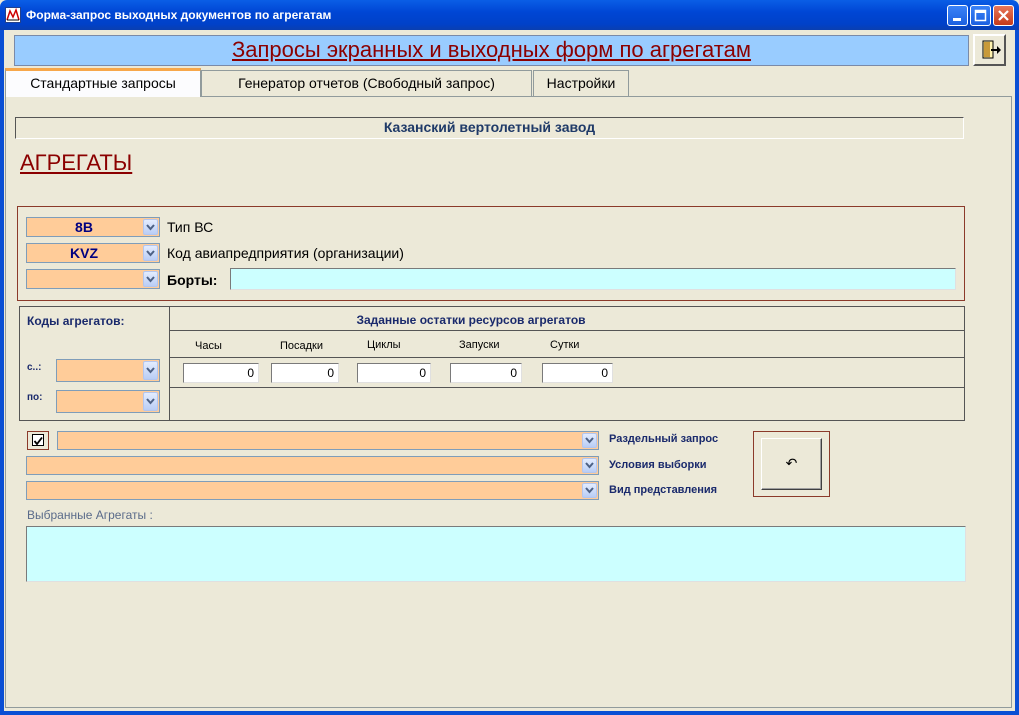 Image resolution: width=1019 pixels, height=715 pixels. Describe the element at coordinates (76, 321) in the screenshot. I see `codes-heading: Коды агрегатов:` at that location.